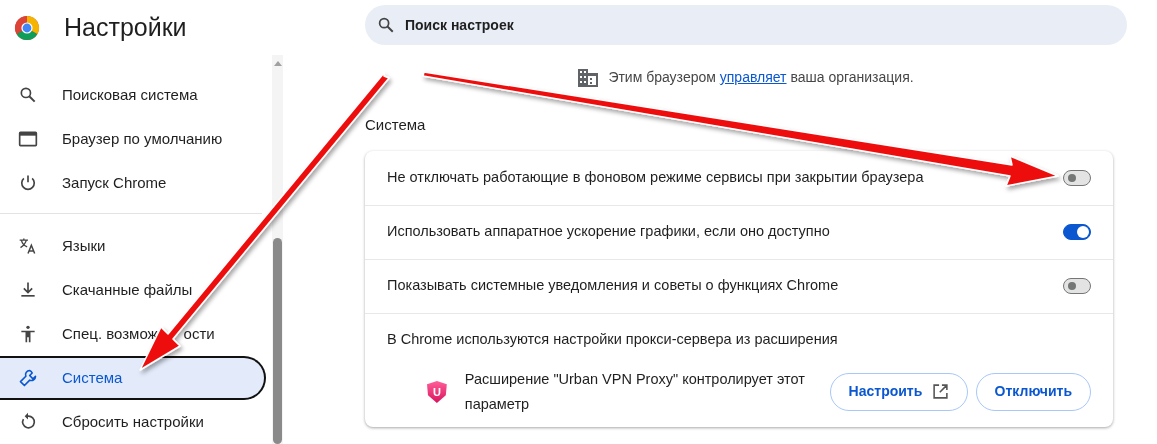 The height and width of the screenshot is (444, 1157). What do you see at coordinates (28, 139) in the screenshot?
I see `window-icon` at bounding box center [28, 139].